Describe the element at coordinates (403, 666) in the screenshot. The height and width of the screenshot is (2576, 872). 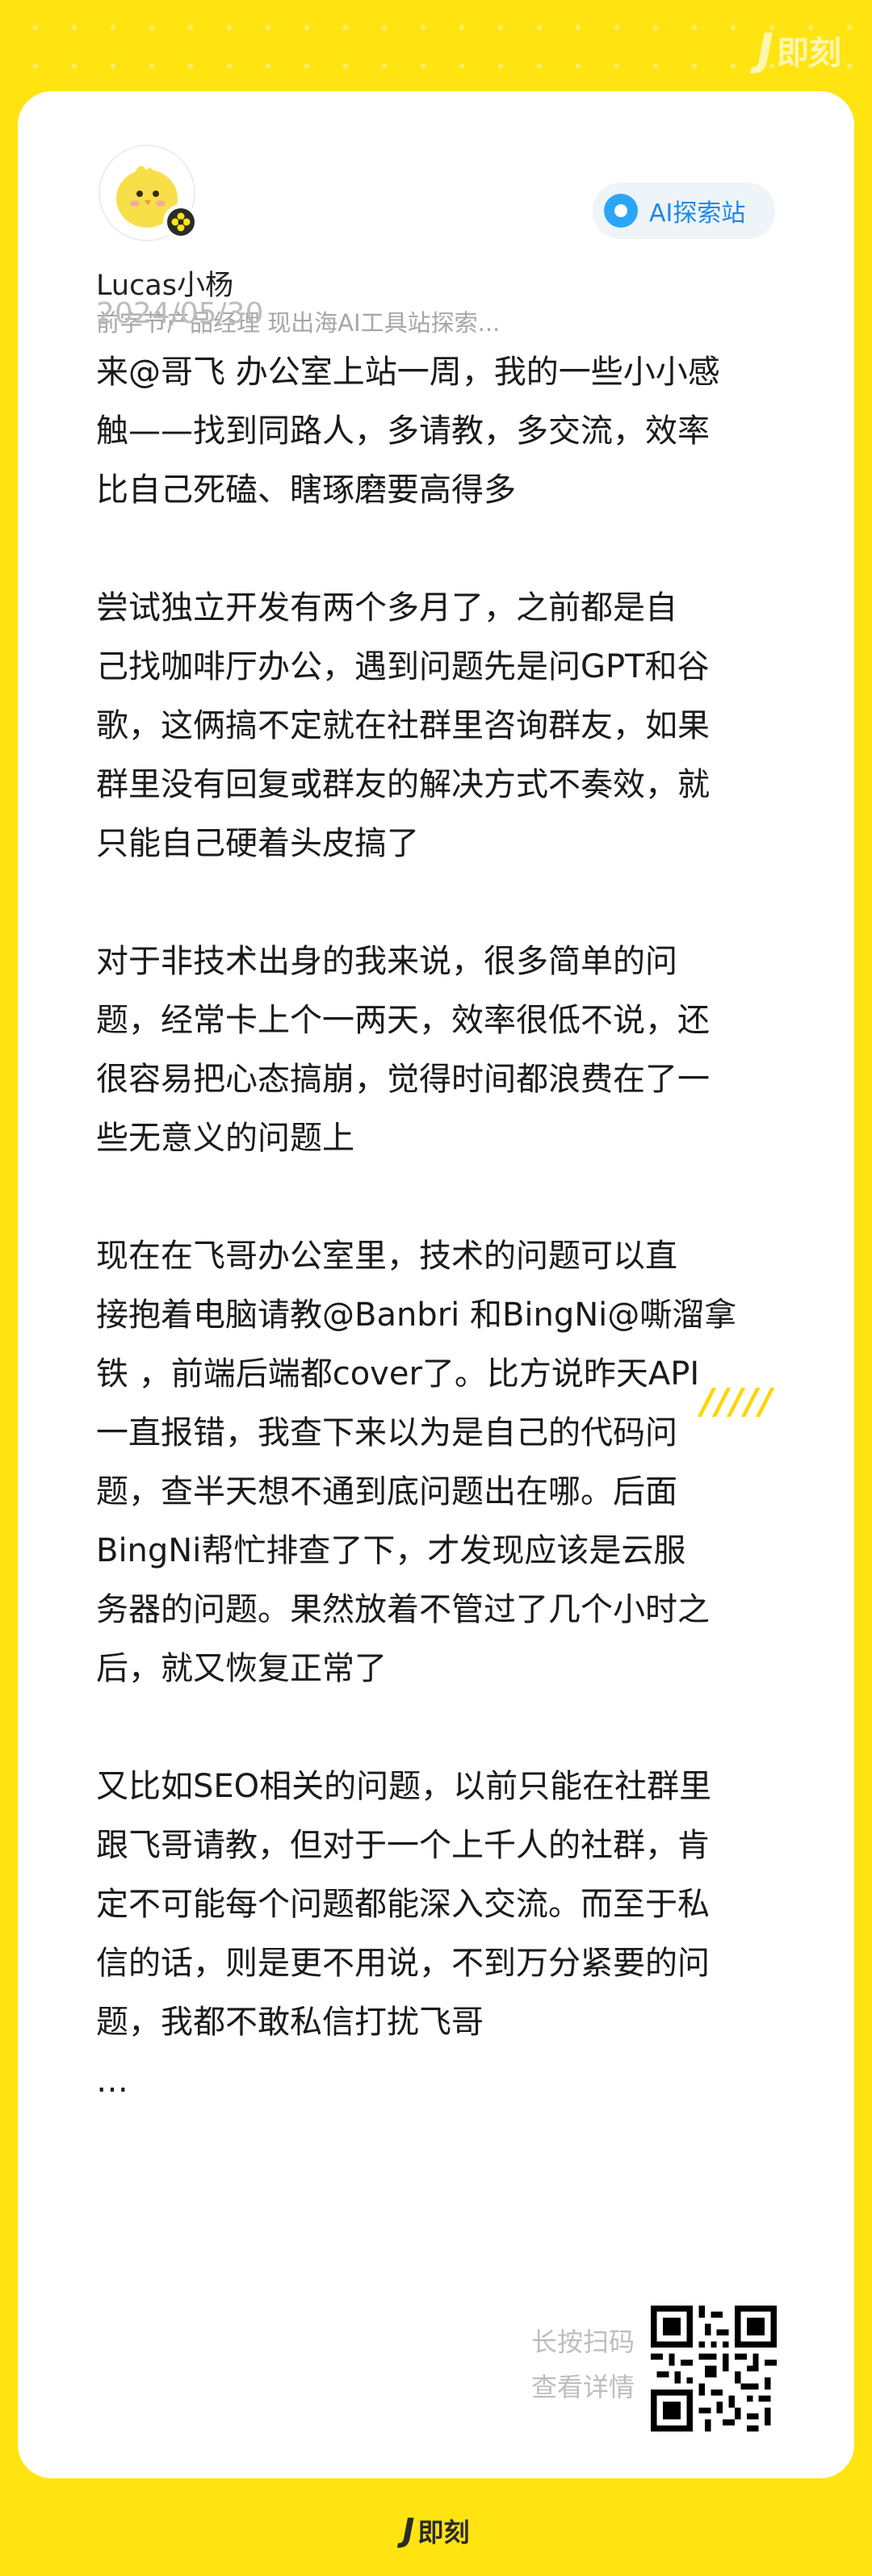
I see `text-line: 己找咖啡厅办公，遇到问题先是问GPT和谷` at that location.